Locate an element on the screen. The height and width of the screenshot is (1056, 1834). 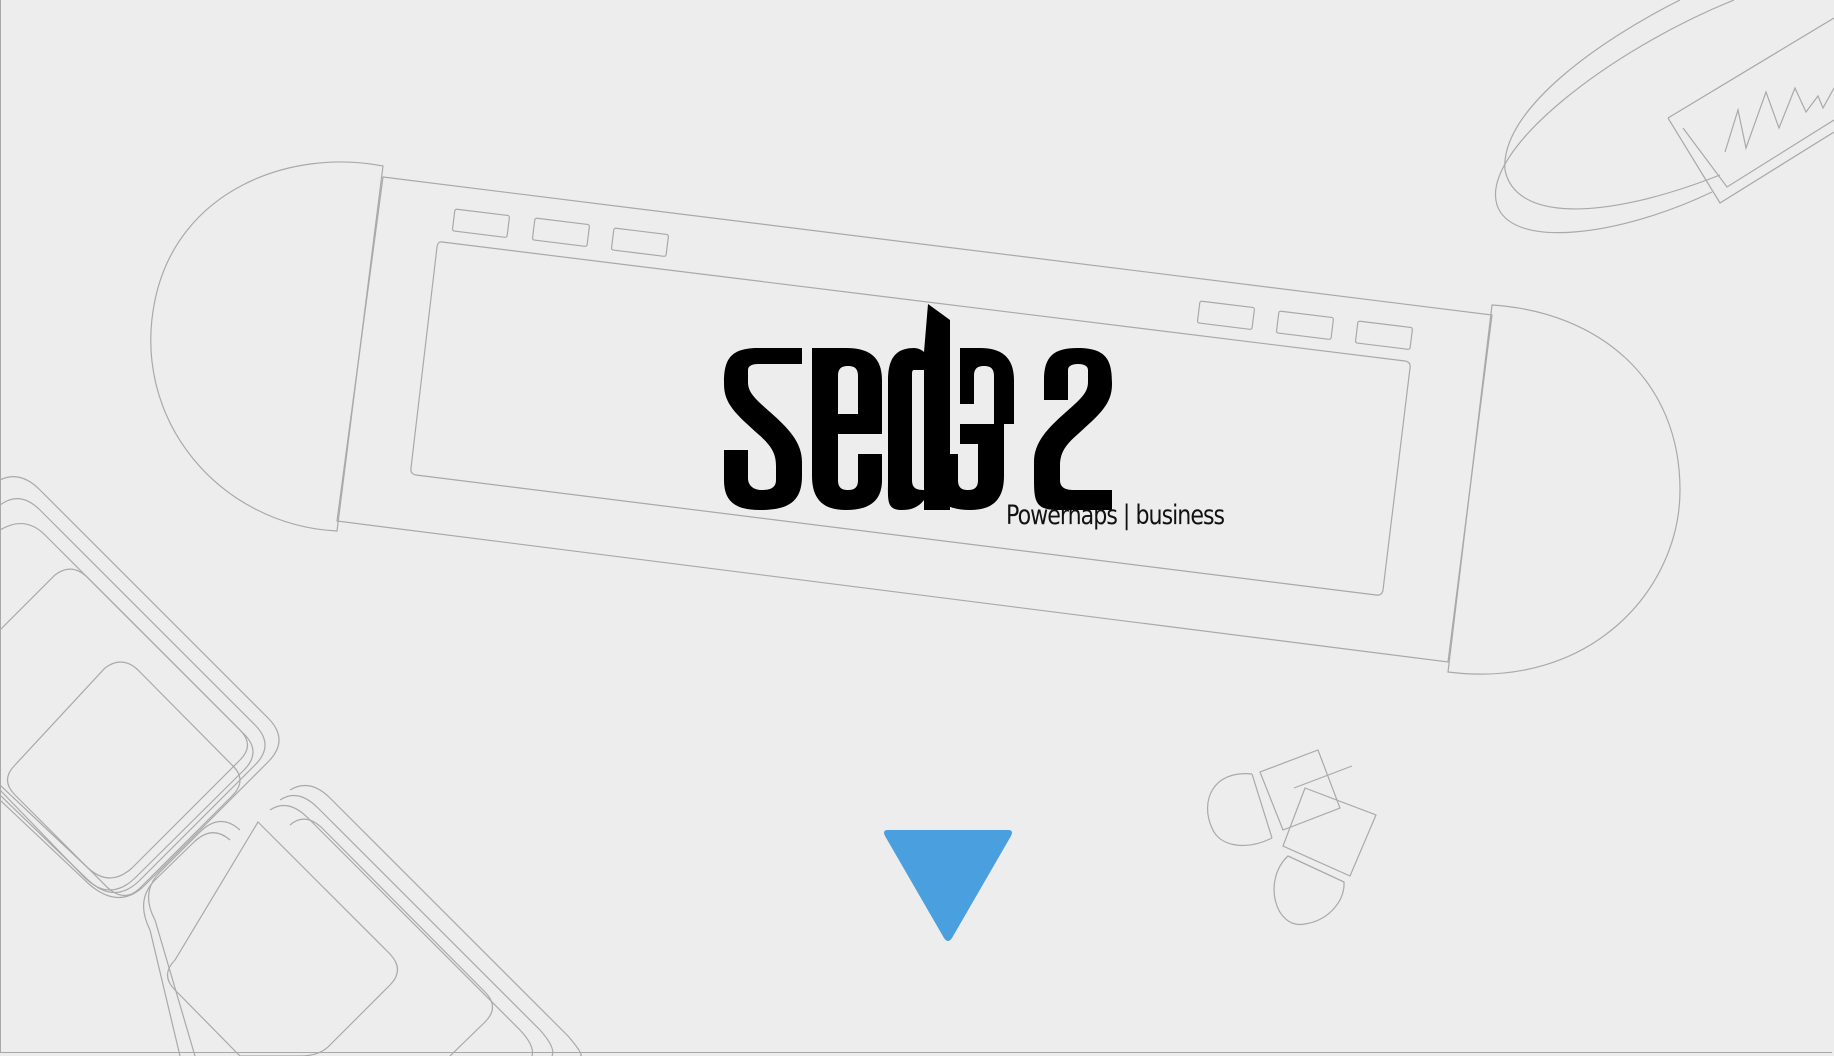
triangle-down-icon is located at coordinates (948, 885).